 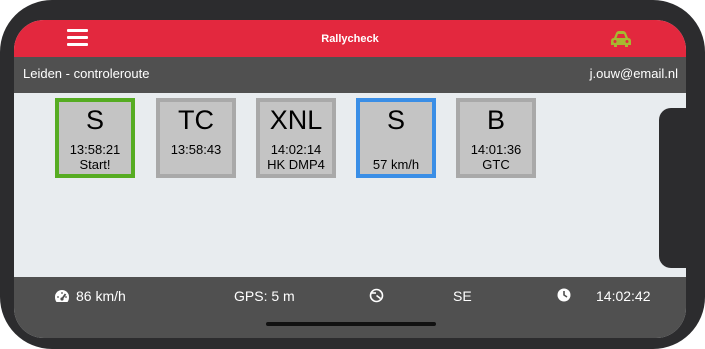 I want to click on control-card-xnl: XNL 14:02:14 HK DMP4, so click(x=296, y=138).